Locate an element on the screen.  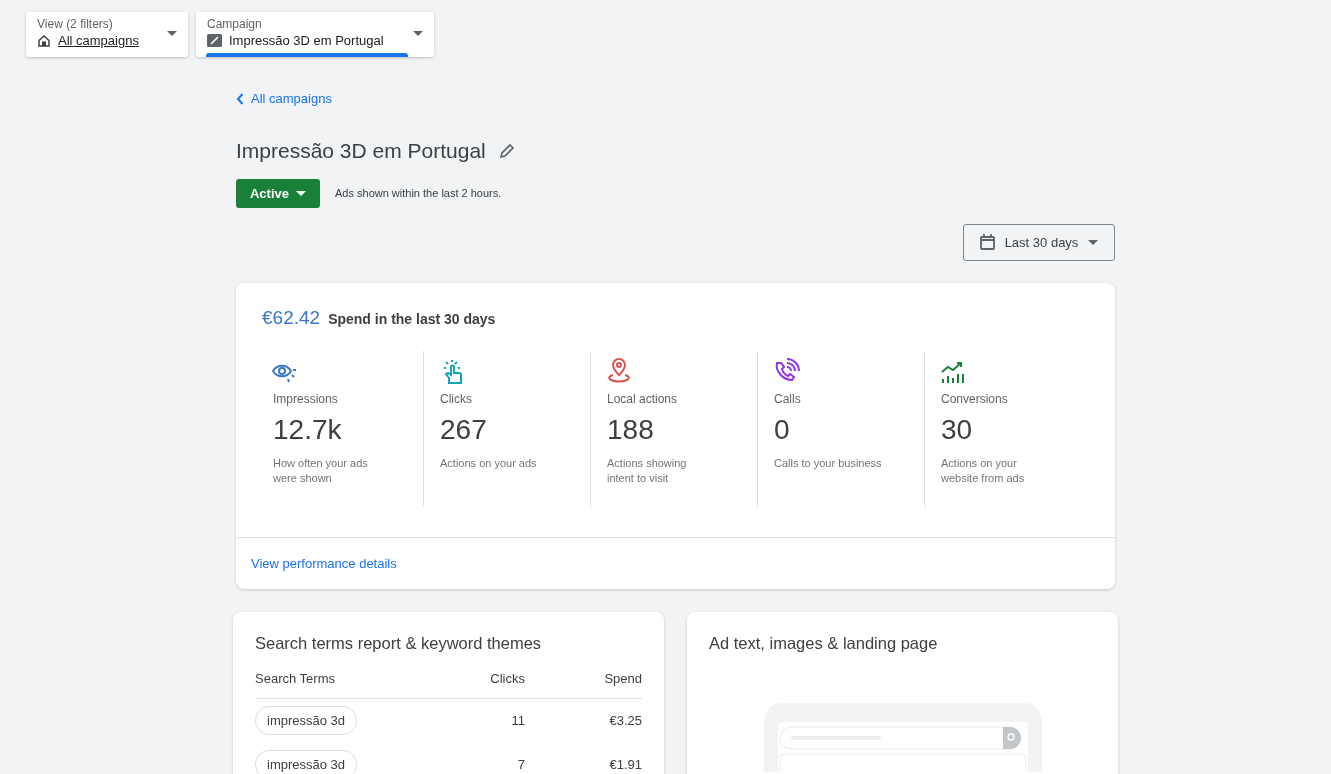
card-title: Ad text, images & landing page is located at coordinates (823, 643).